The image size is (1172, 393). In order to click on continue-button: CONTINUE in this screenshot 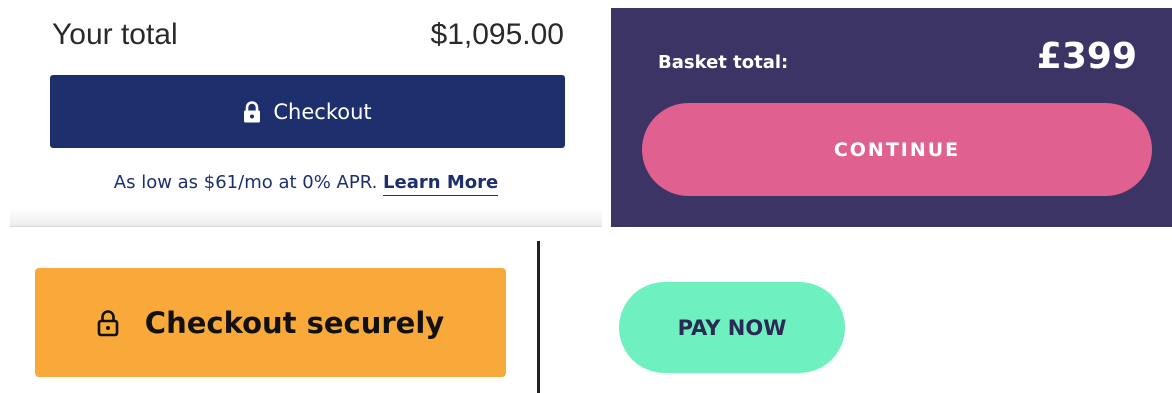, I will do `click(897, 149)`.